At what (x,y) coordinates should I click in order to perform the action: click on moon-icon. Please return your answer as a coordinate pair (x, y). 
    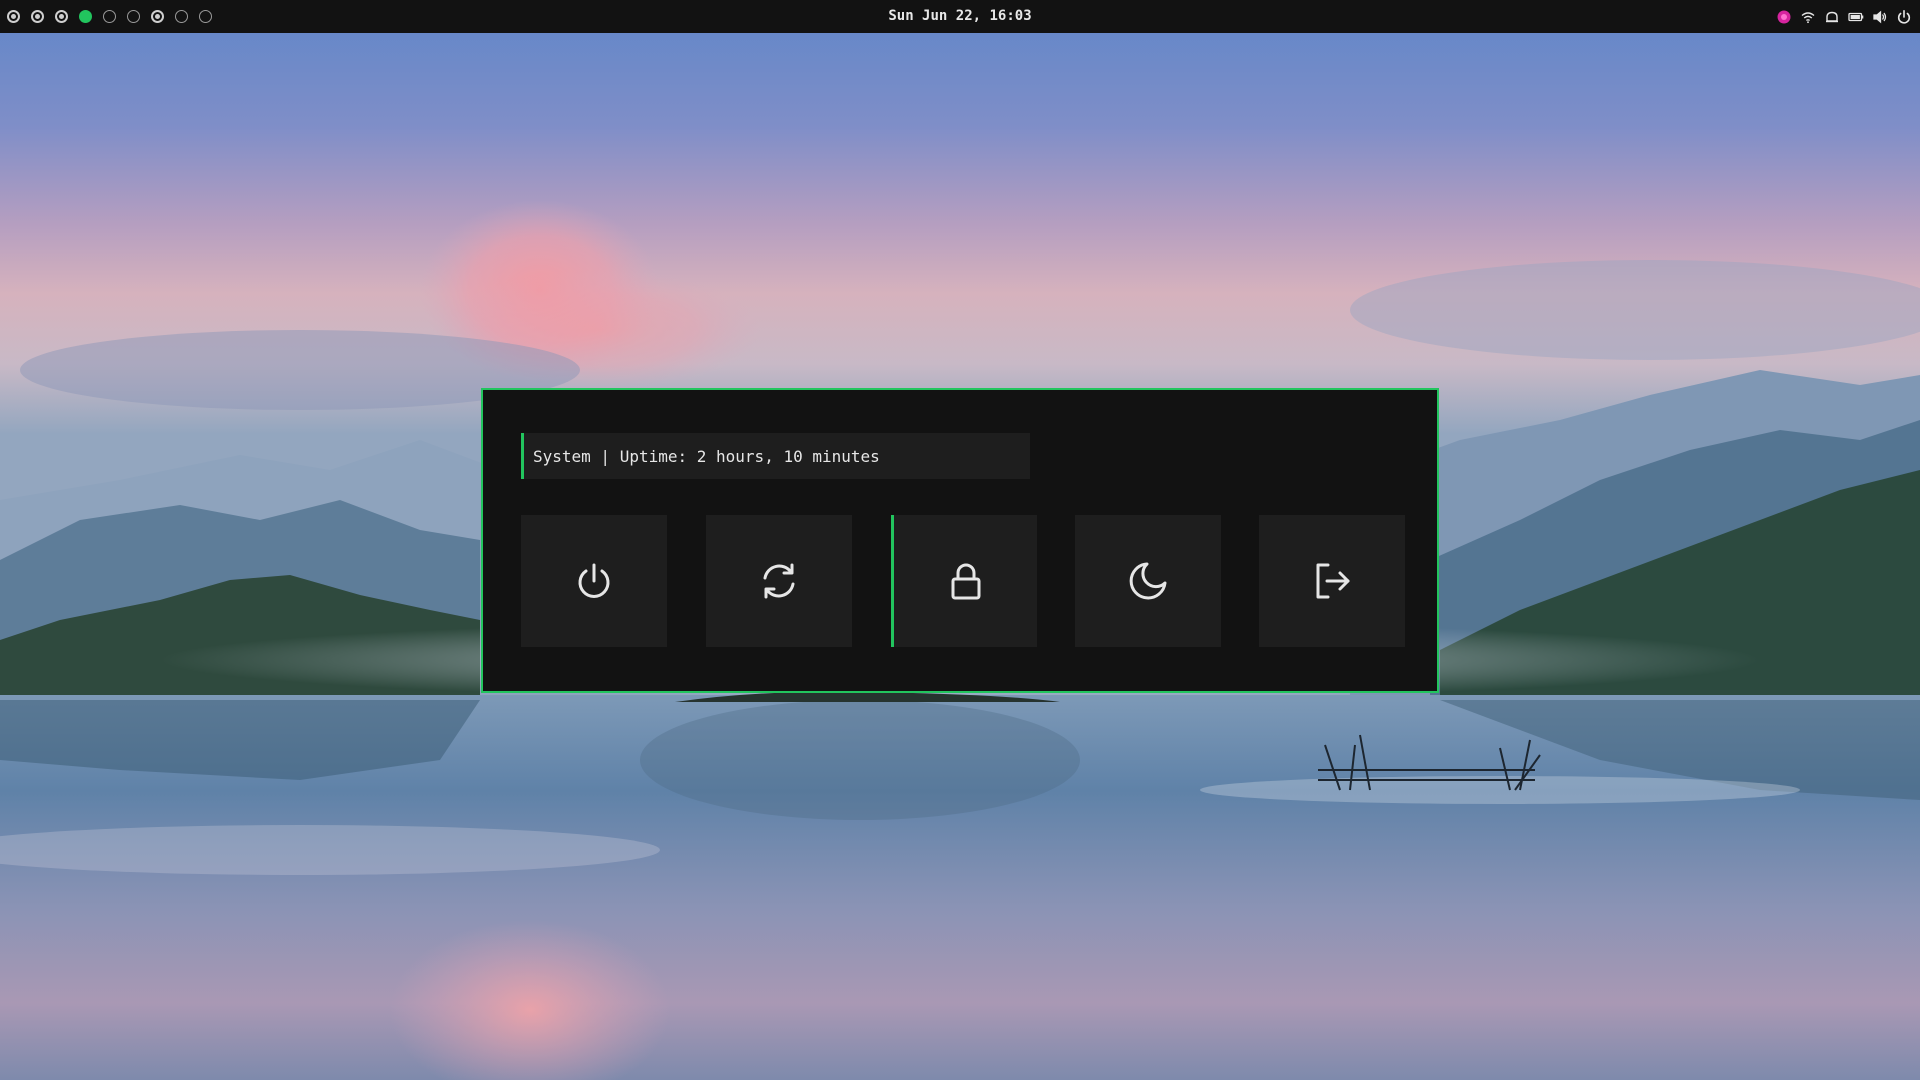
    Looking at the image, I should click on (1148, 581).